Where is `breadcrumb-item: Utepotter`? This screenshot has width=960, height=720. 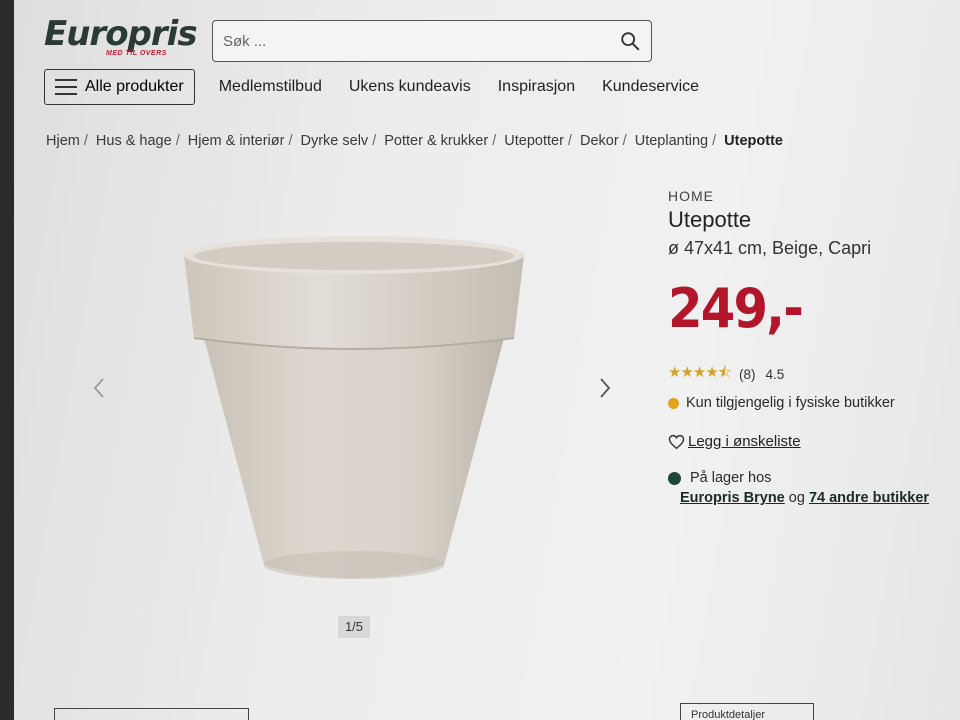 breadcrumb-item: Utepotter is located at coordinates (534, 141).